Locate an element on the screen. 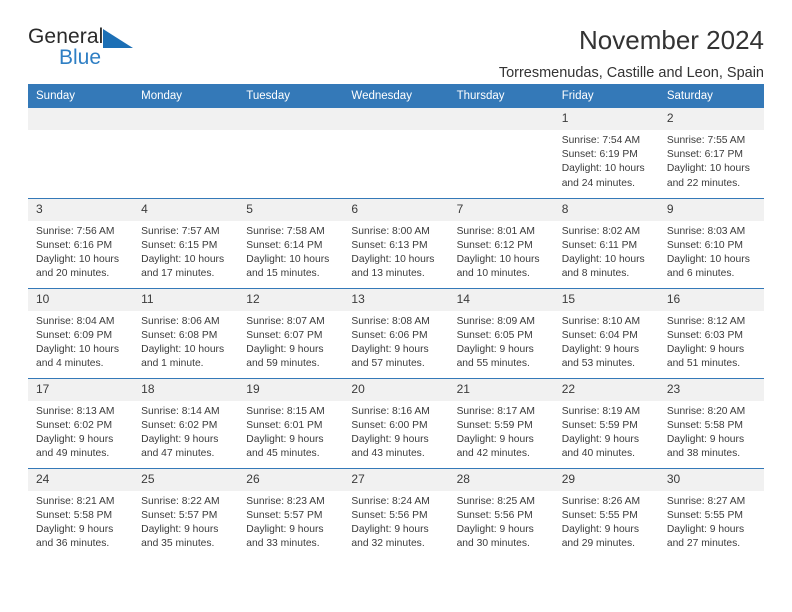  page-title: November 2024 is located at coordinates (671, 40).